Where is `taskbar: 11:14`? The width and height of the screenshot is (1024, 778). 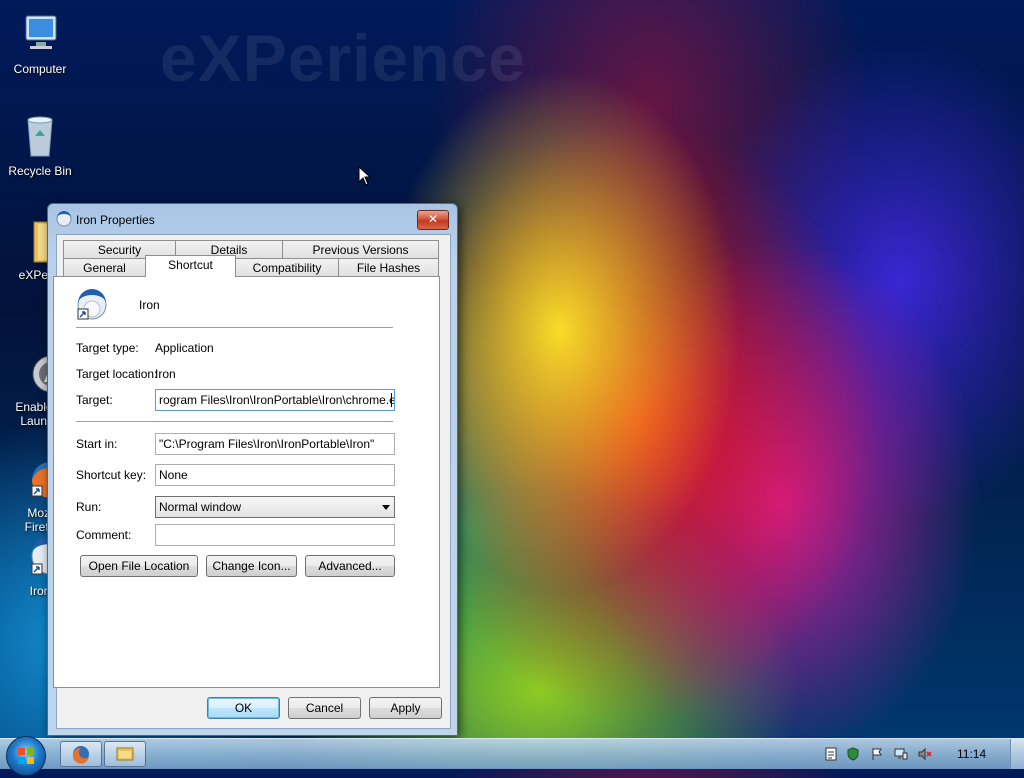
taskbar: 11:14 is located at coordinates (512, 756).